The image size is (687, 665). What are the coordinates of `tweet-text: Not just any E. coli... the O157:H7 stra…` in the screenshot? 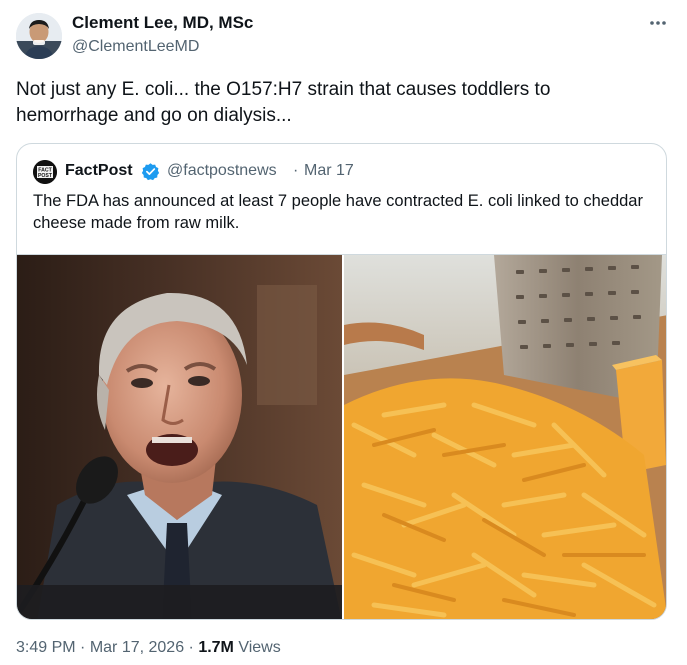 It's located at (283, 102).